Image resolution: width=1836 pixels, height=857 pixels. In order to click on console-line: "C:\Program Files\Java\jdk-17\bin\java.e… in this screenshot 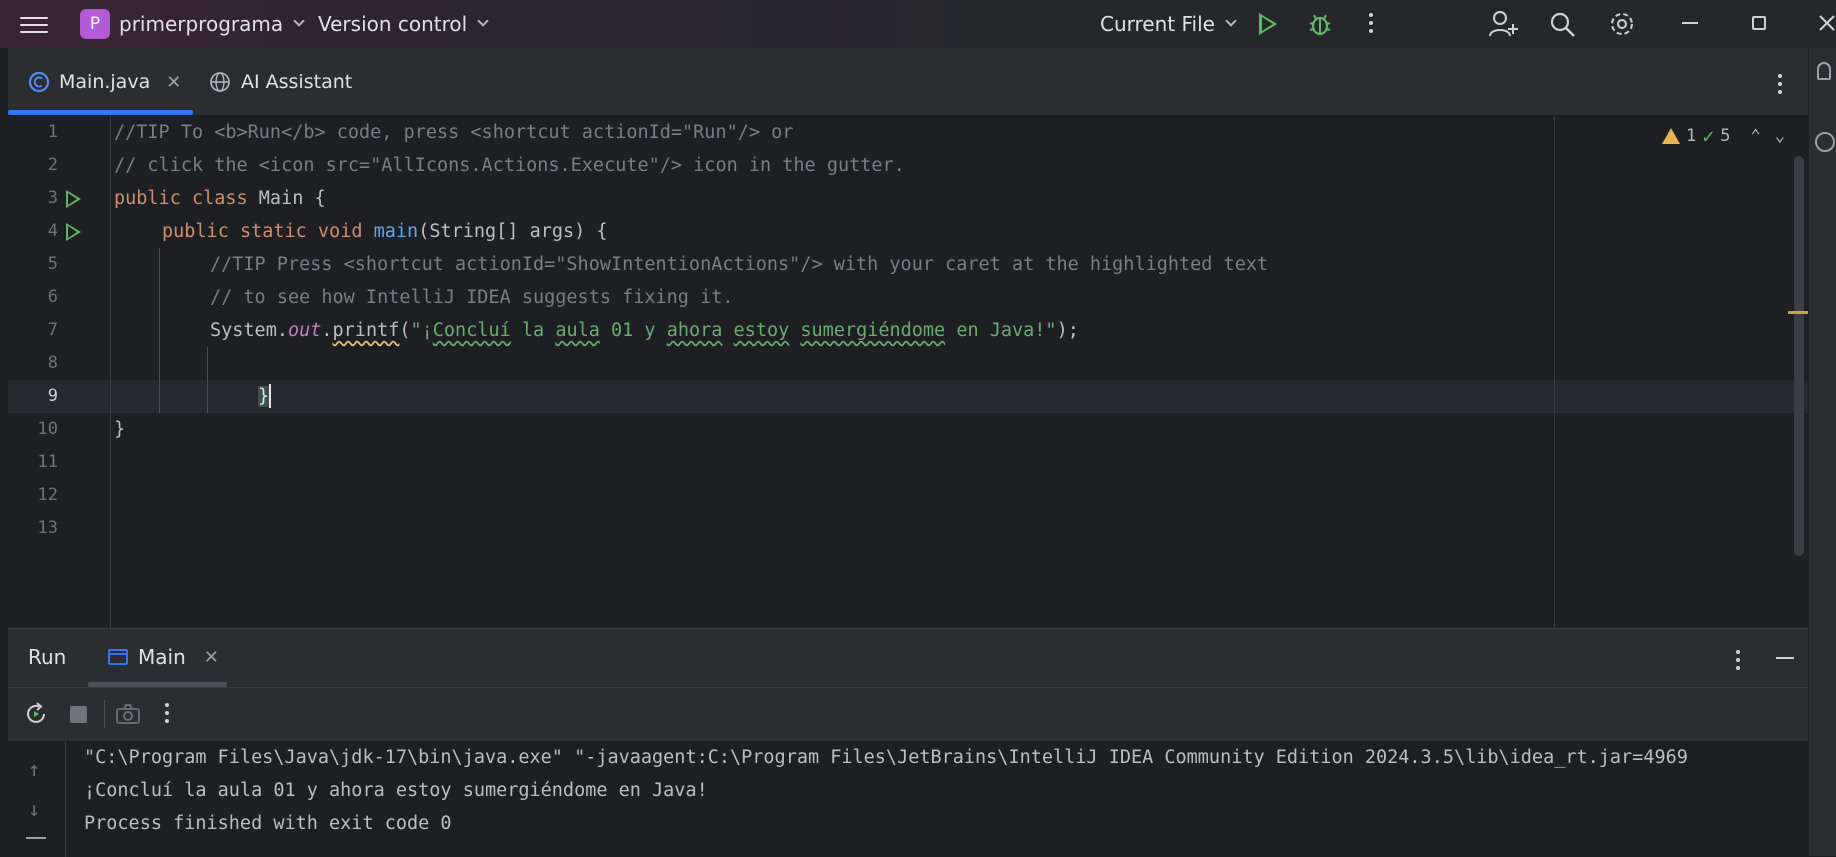, I will do `click(886, 757)`.